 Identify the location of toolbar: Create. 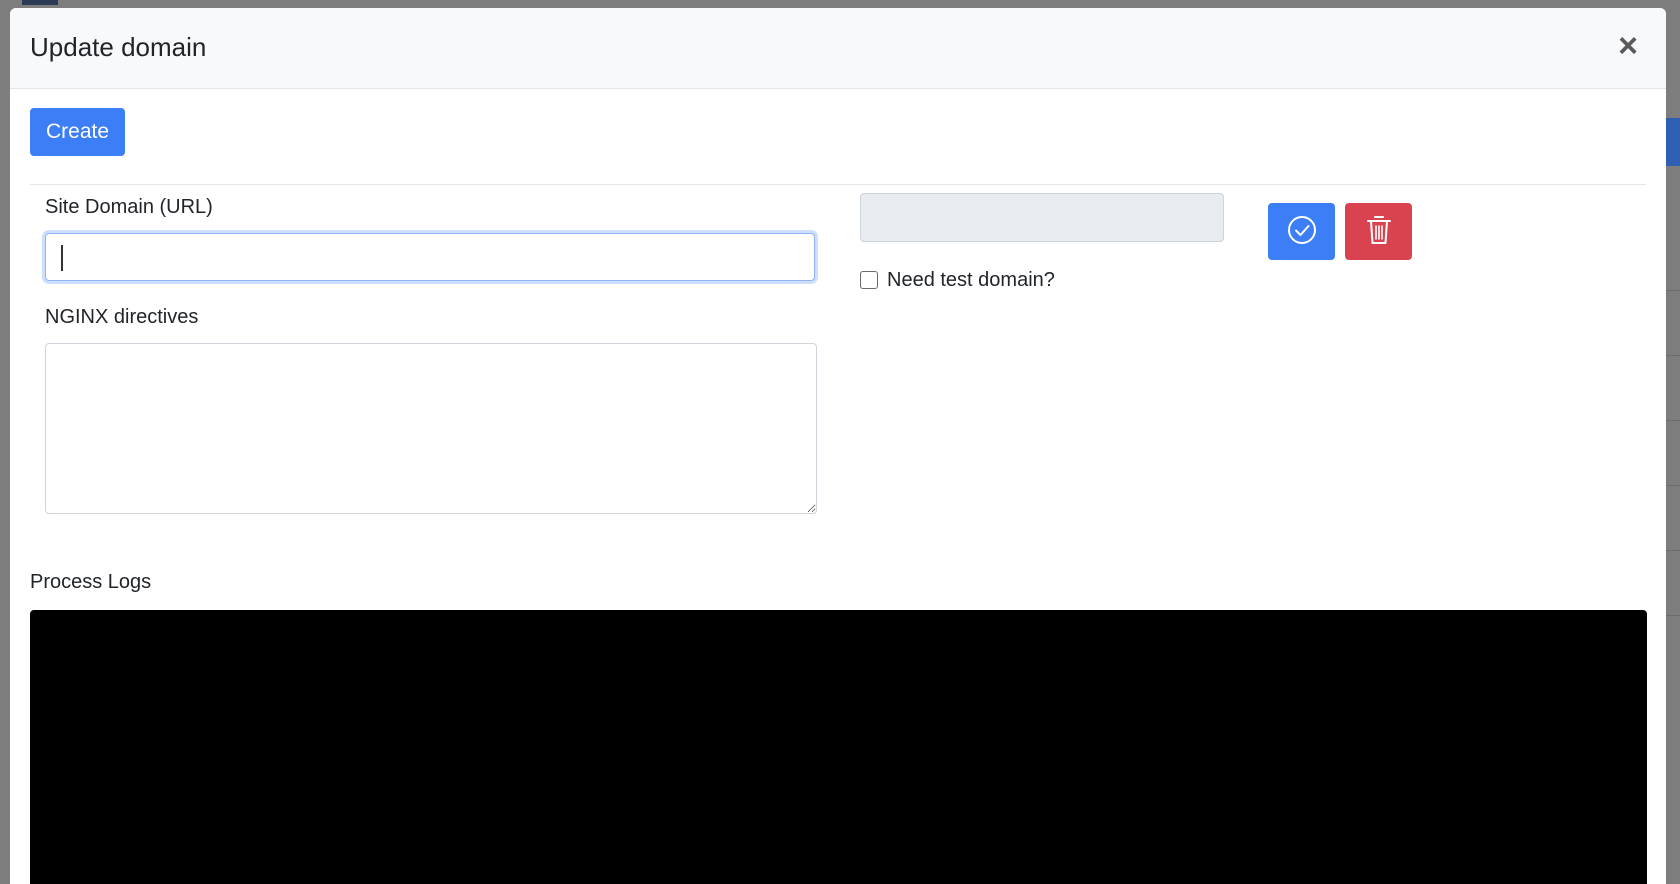
(838, 146).